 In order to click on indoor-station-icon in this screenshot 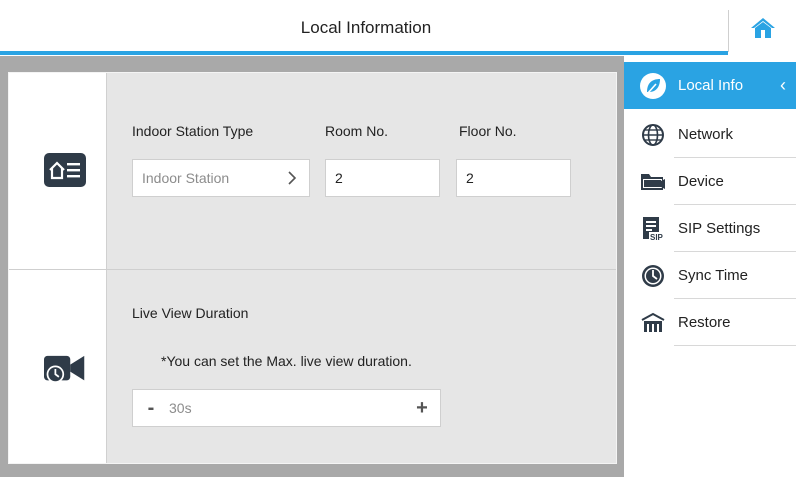, I will do `click(65, 170)`.